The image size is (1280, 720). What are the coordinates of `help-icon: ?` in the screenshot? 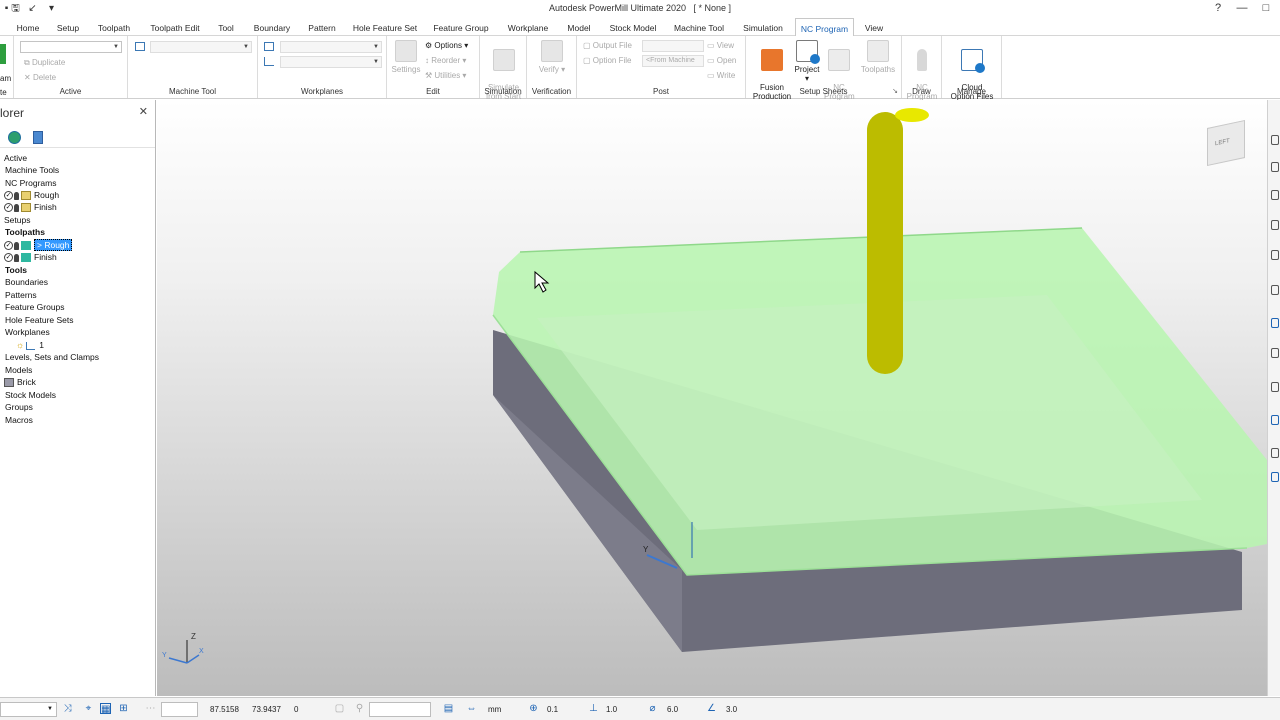 It's located at (1218, 8).